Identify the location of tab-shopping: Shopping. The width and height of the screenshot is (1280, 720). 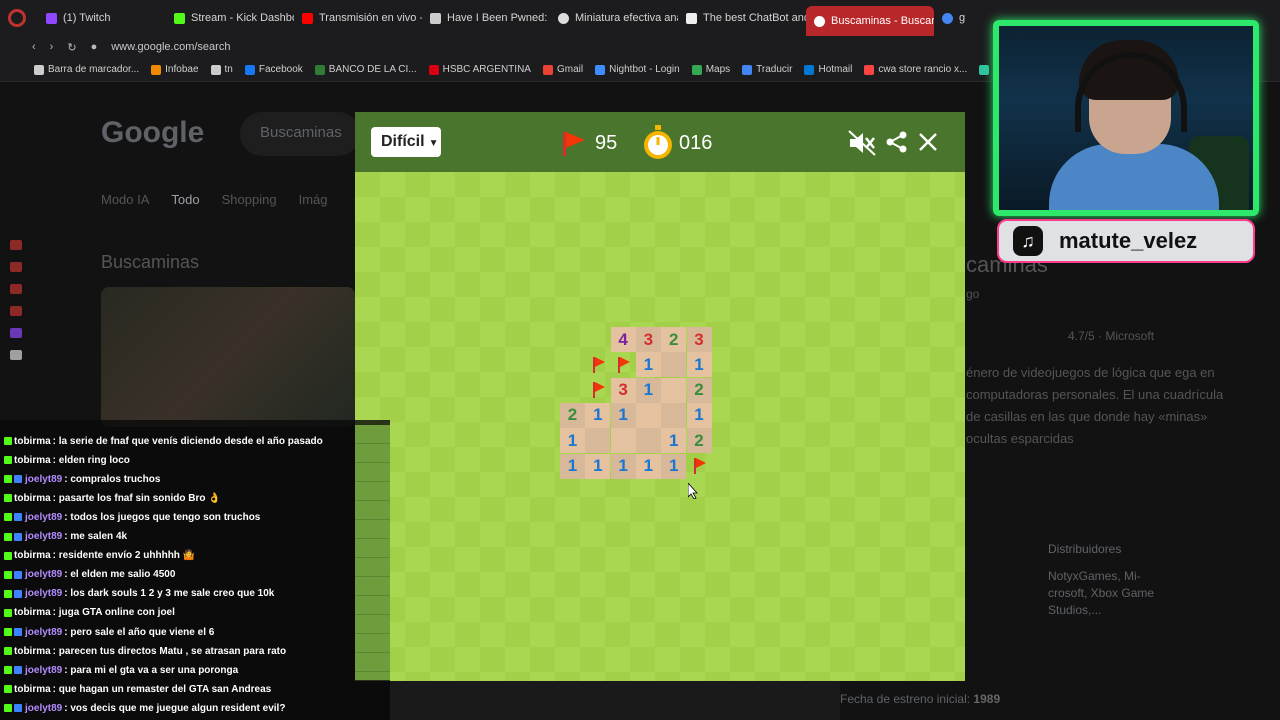
(249, 199).